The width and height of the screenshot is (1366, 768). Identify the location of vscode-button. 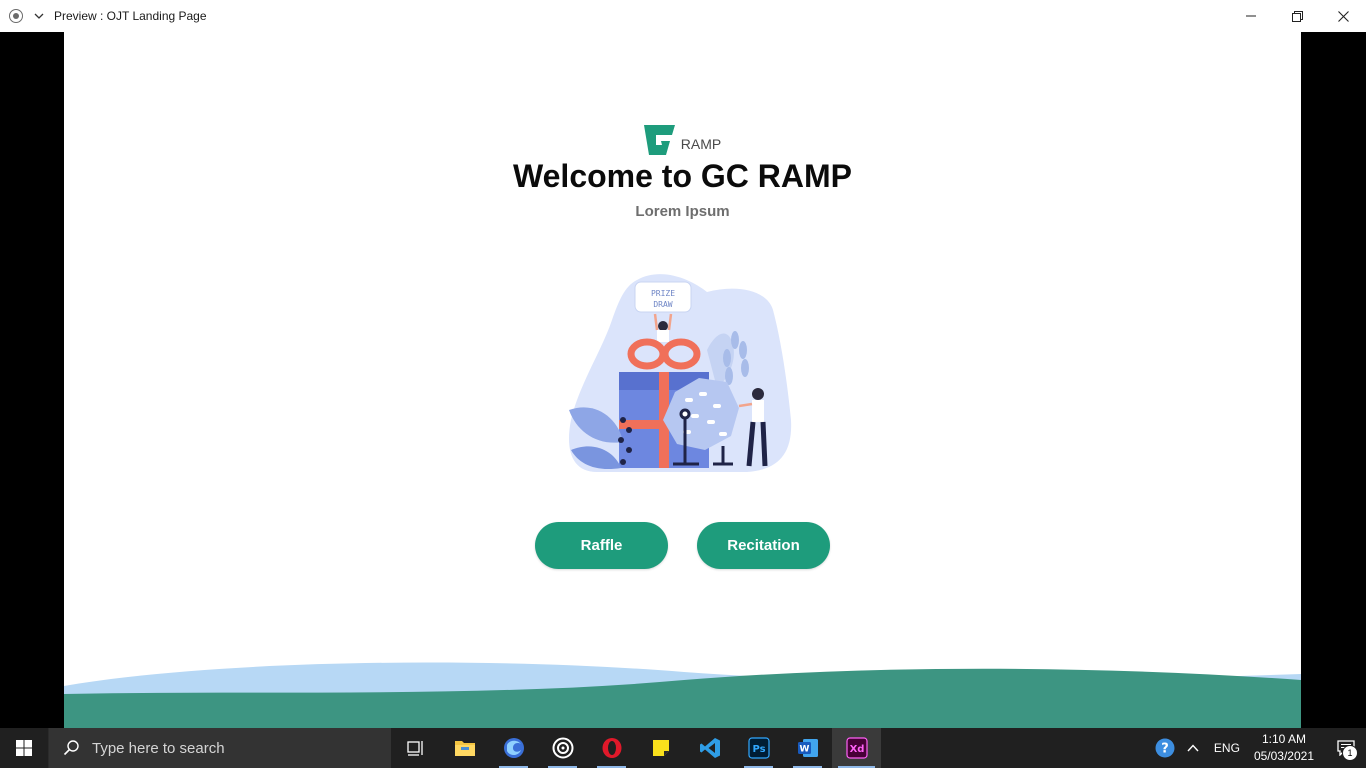
(709, 748).